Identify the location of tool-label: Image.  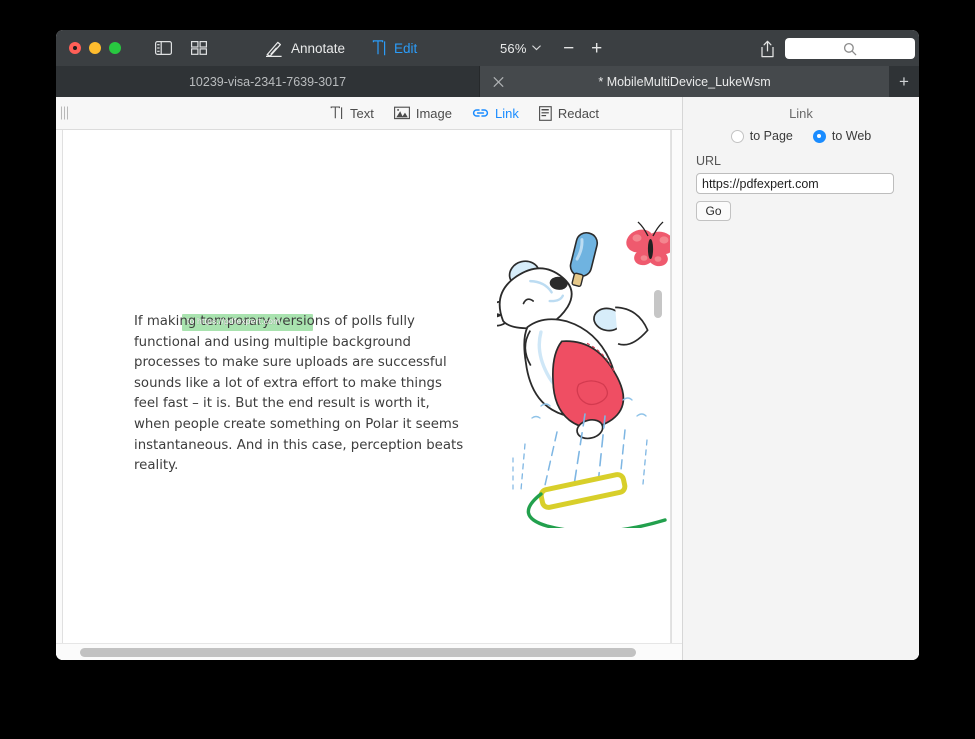
(433, 113).